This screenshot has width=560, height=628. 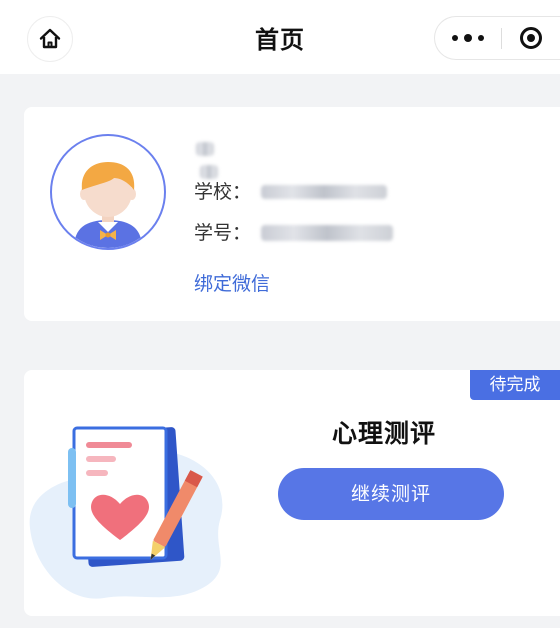 I want to click on school-label: 学校：, so click(x=223, y=191).